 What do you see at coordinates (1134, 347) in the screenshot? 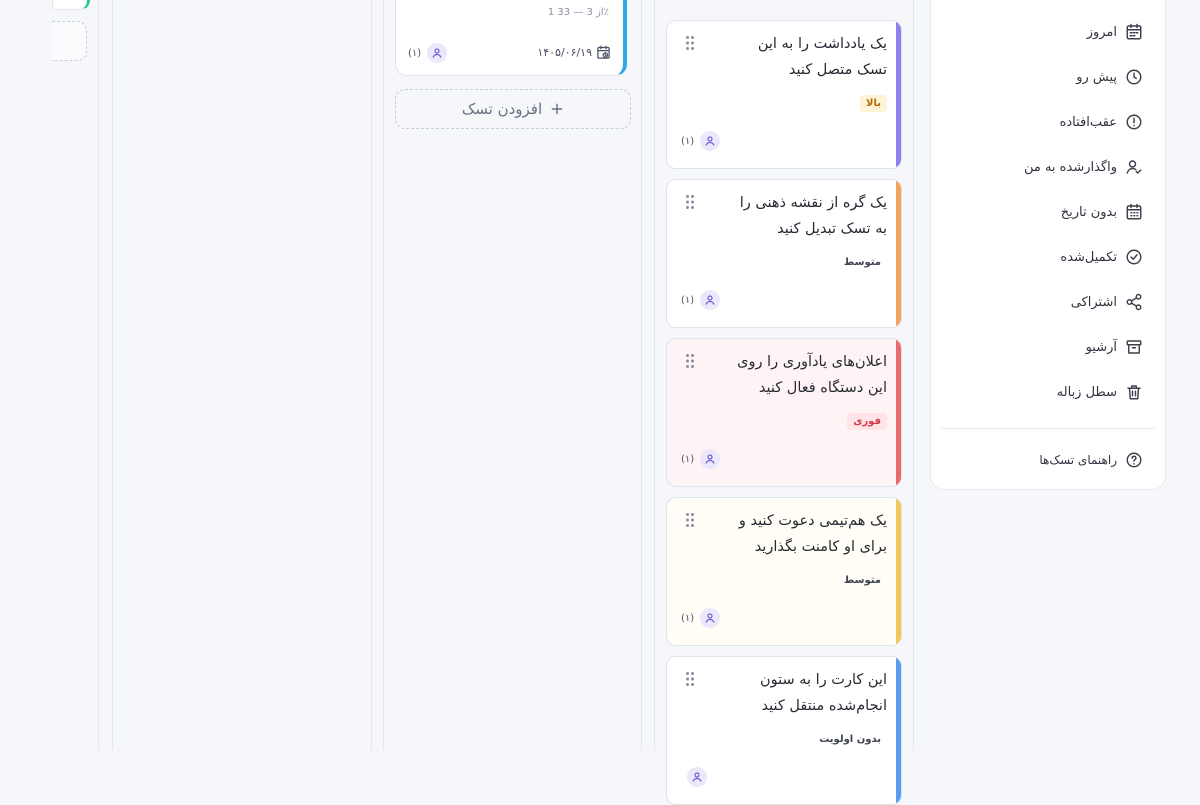
I see `archive-icon` at bounding box center [1134, 347].